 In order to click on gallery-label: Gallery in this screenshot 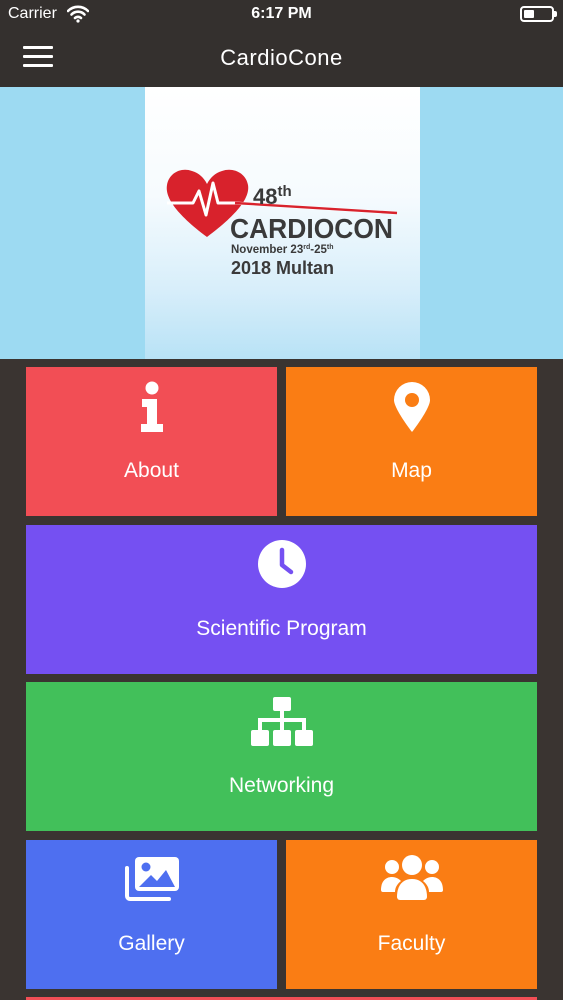, I will do `click(151, 943)`.